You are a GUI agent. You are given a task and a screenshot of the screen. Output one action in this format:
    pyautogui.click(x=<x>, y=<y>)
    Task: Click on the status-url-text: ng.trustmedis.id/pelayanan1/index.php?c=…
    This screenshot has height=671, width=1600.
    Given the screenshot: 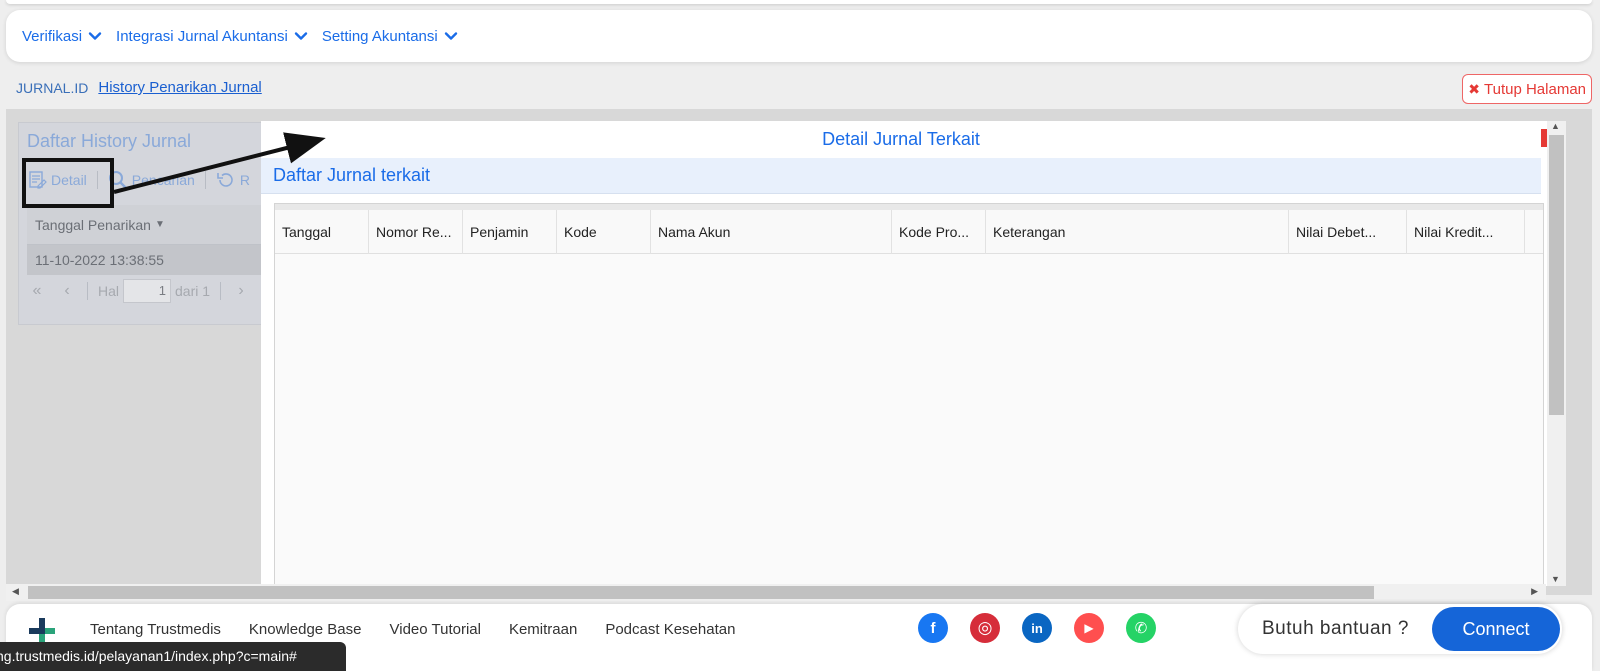 What is the action you would take?
    pyautogui.click(x=148, y=656)
    